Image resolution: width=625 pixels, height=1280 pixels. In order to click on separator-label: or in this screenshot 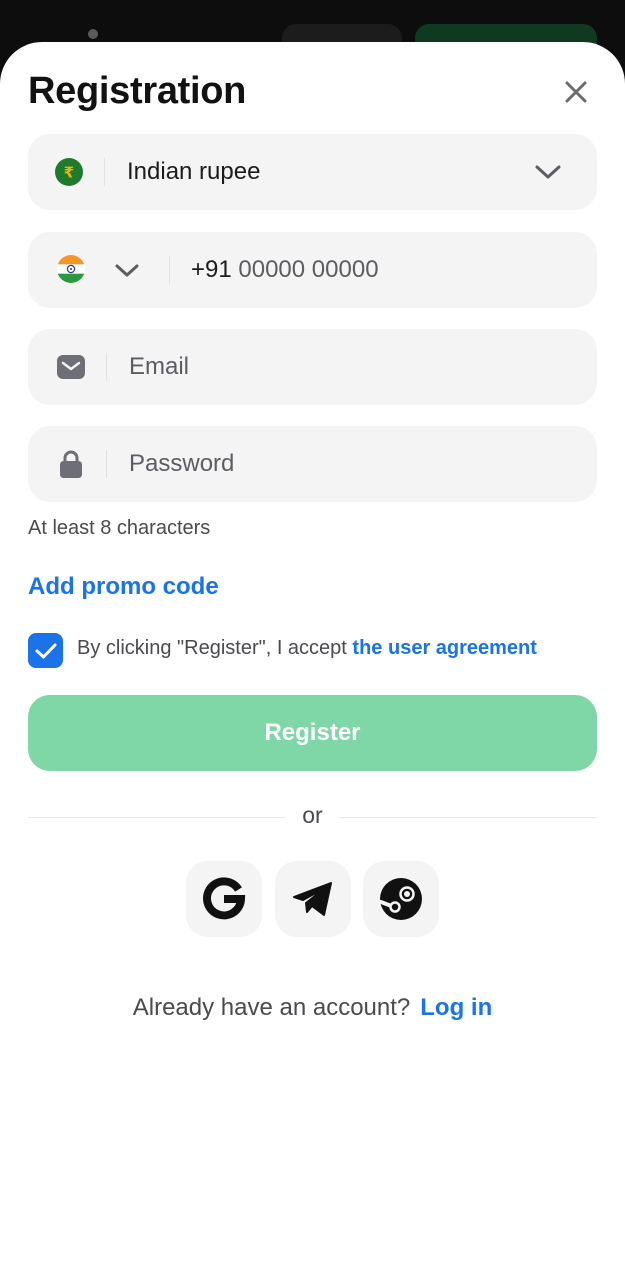, I will do `click(312, 815)`.